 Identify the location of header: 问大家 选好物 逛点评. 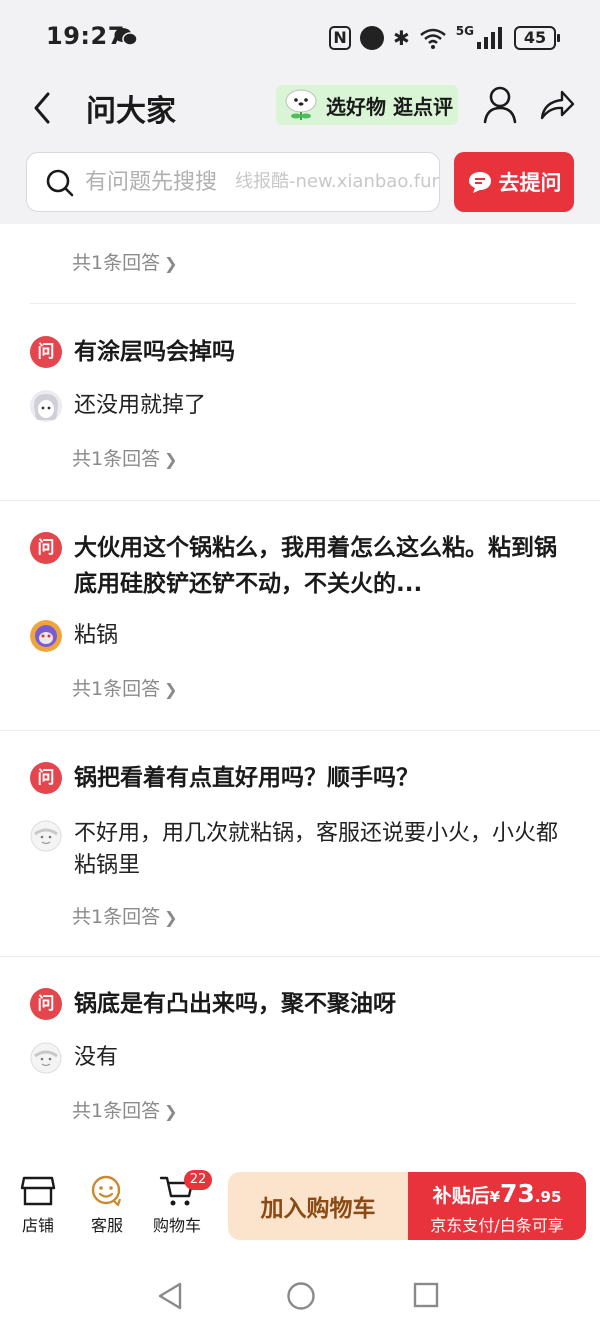
(300, 111).